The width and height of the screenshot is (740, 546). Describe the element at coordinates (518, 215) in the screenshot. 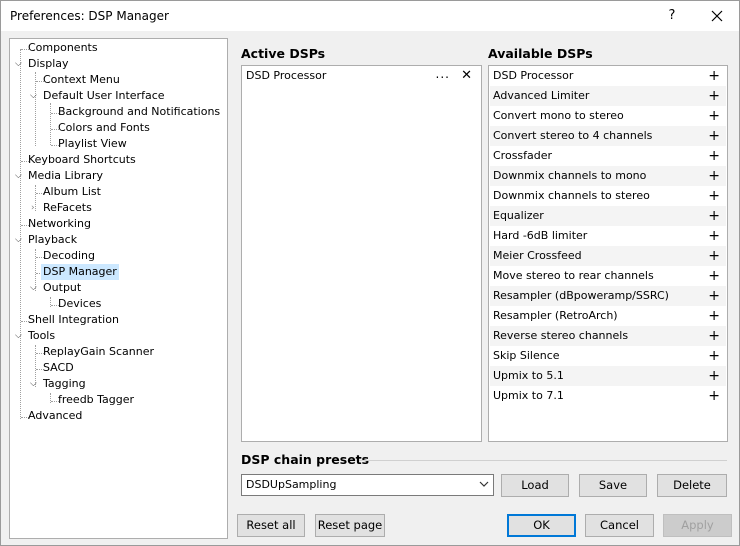

I see `dsp-label: Equalizer` at that location.